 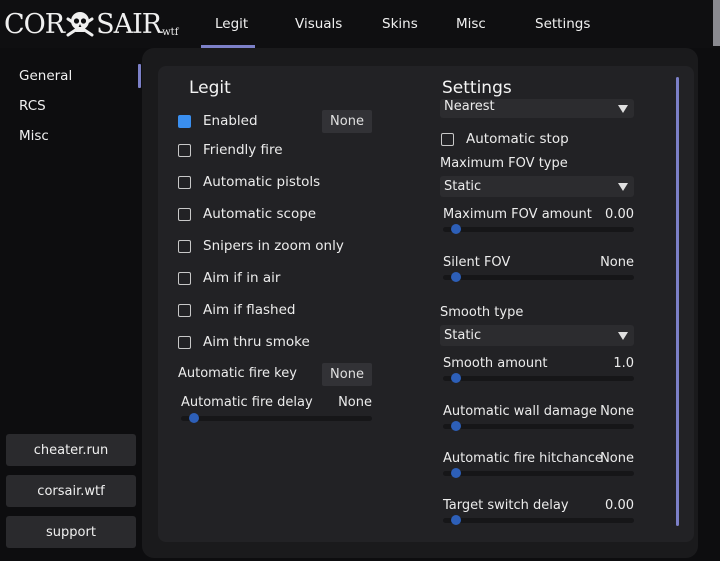 I want to click on logo-text-left: COR, so click(x=34, y=24).